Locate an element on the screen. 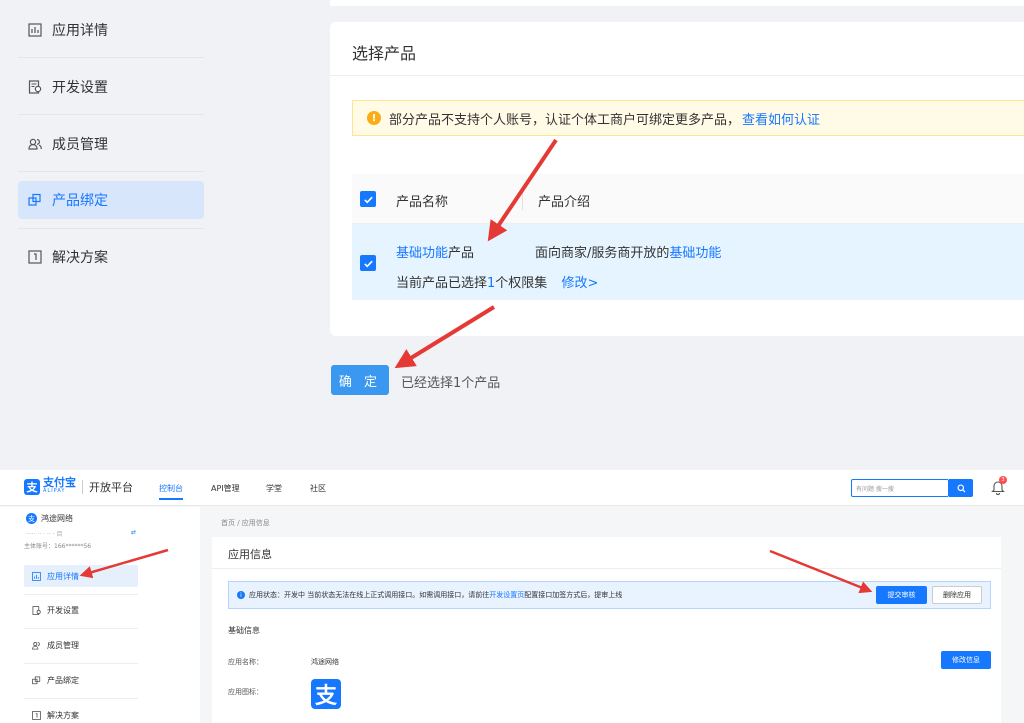 Image resolution: width=1024 pixels, height=723 pixels. nav-api-management: API管理 is located at coordinates (225, 488).